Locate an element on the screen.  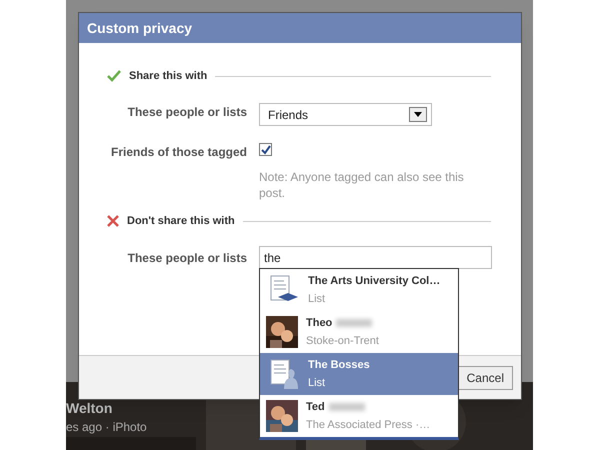
dropdown-icon is located at coordinates (418, 114).